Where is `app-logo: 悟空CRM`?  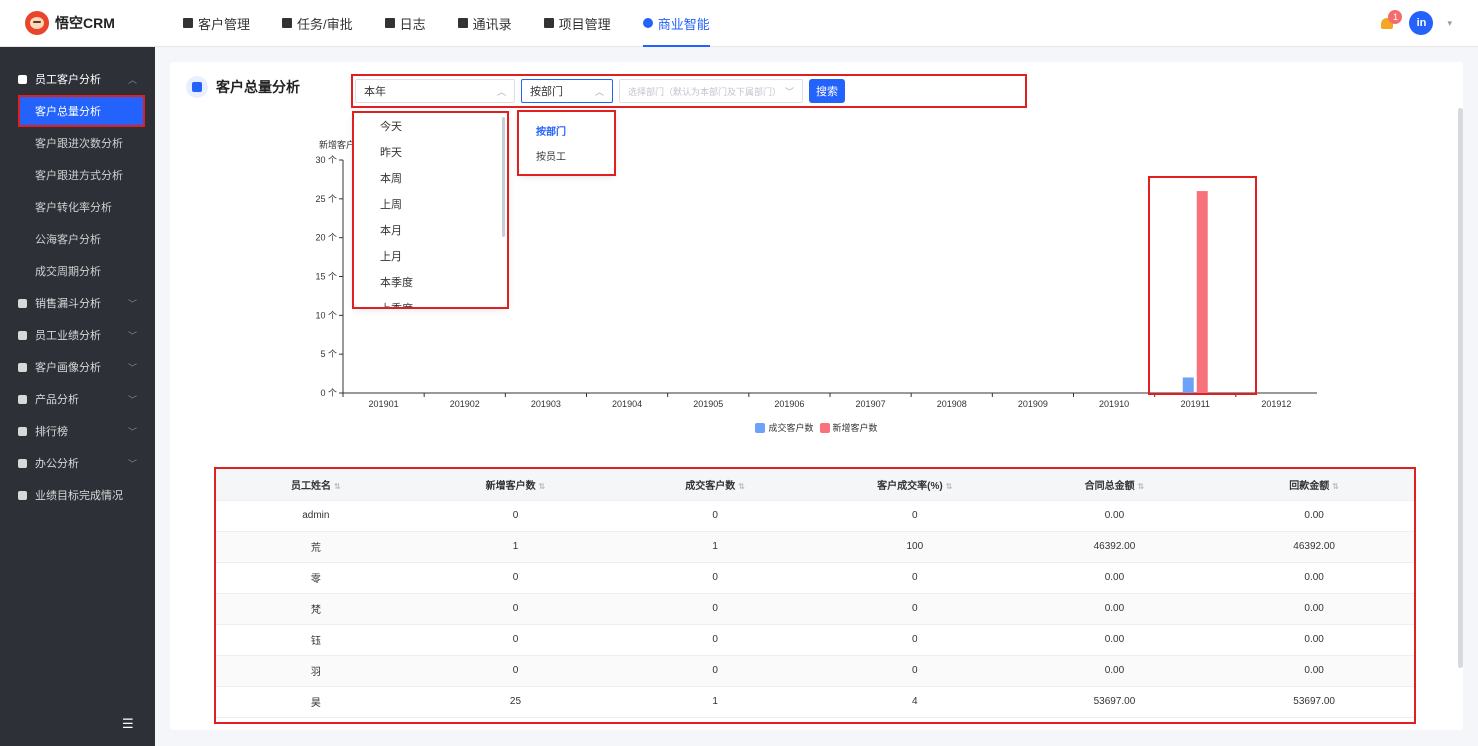
app-logo: 悟空CRM is located at coordinates (77, 23).